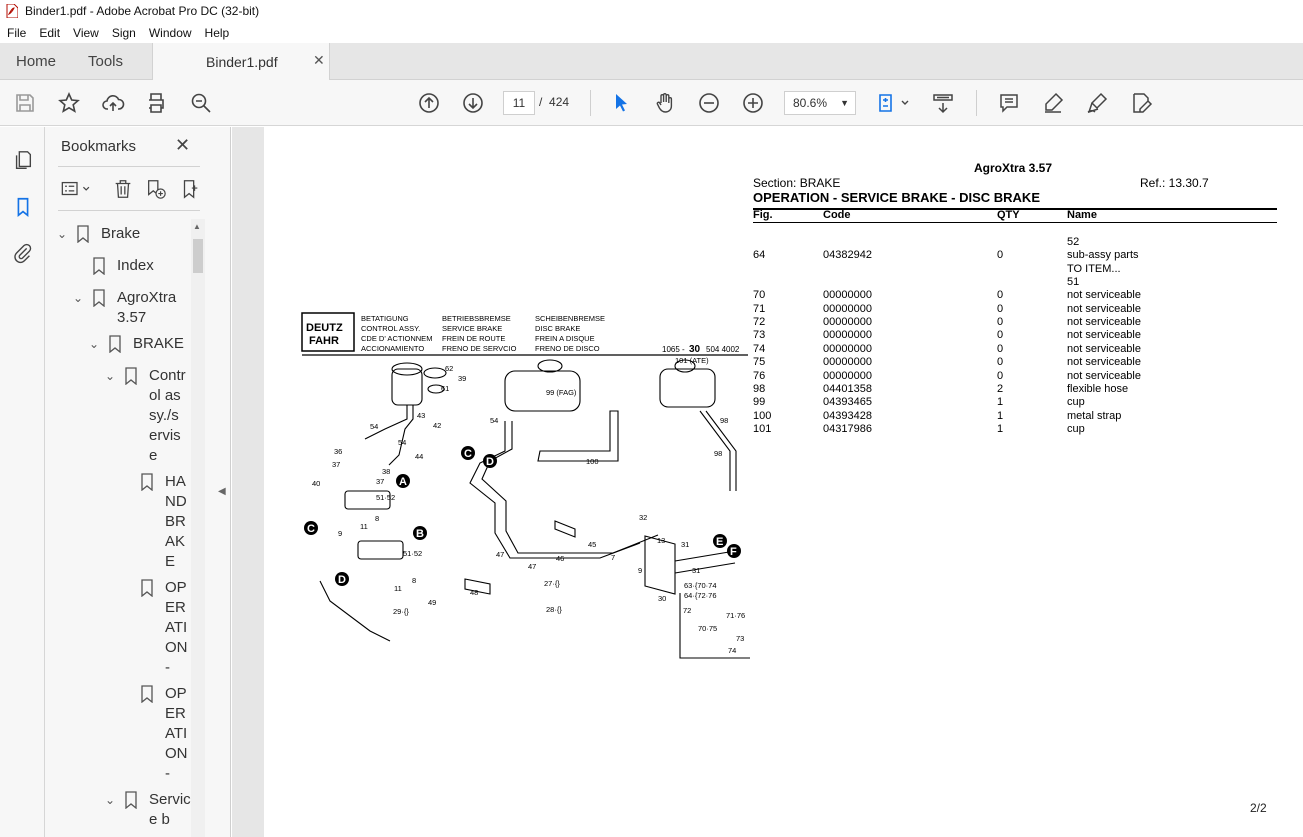 This screenshot has width=1303, height=837. What do you see at coordinates (474, 592) in the screenshot?
I see `svg-text: 48` at bounding box center [474, 592].